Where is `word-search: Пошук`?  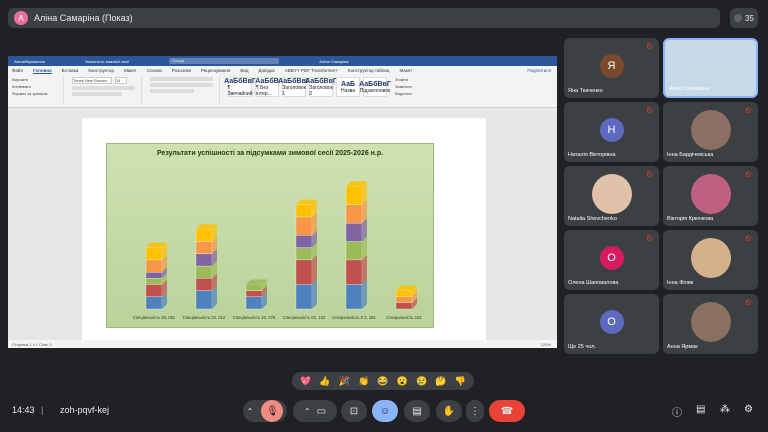
word-search: Пошук is located at coordinates (224, 61).